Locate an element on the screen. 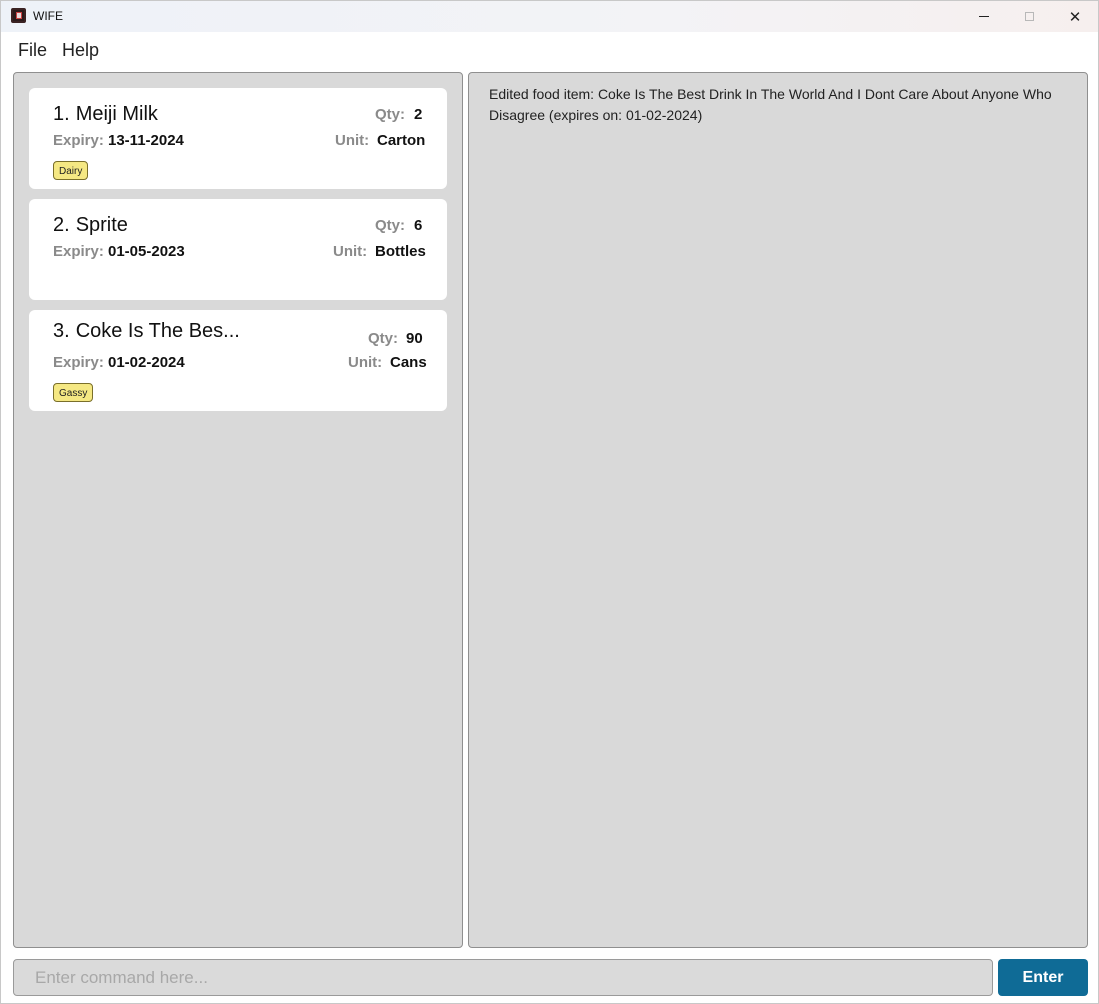  close-icon: ✕ is located at coordinates (1075, 17).